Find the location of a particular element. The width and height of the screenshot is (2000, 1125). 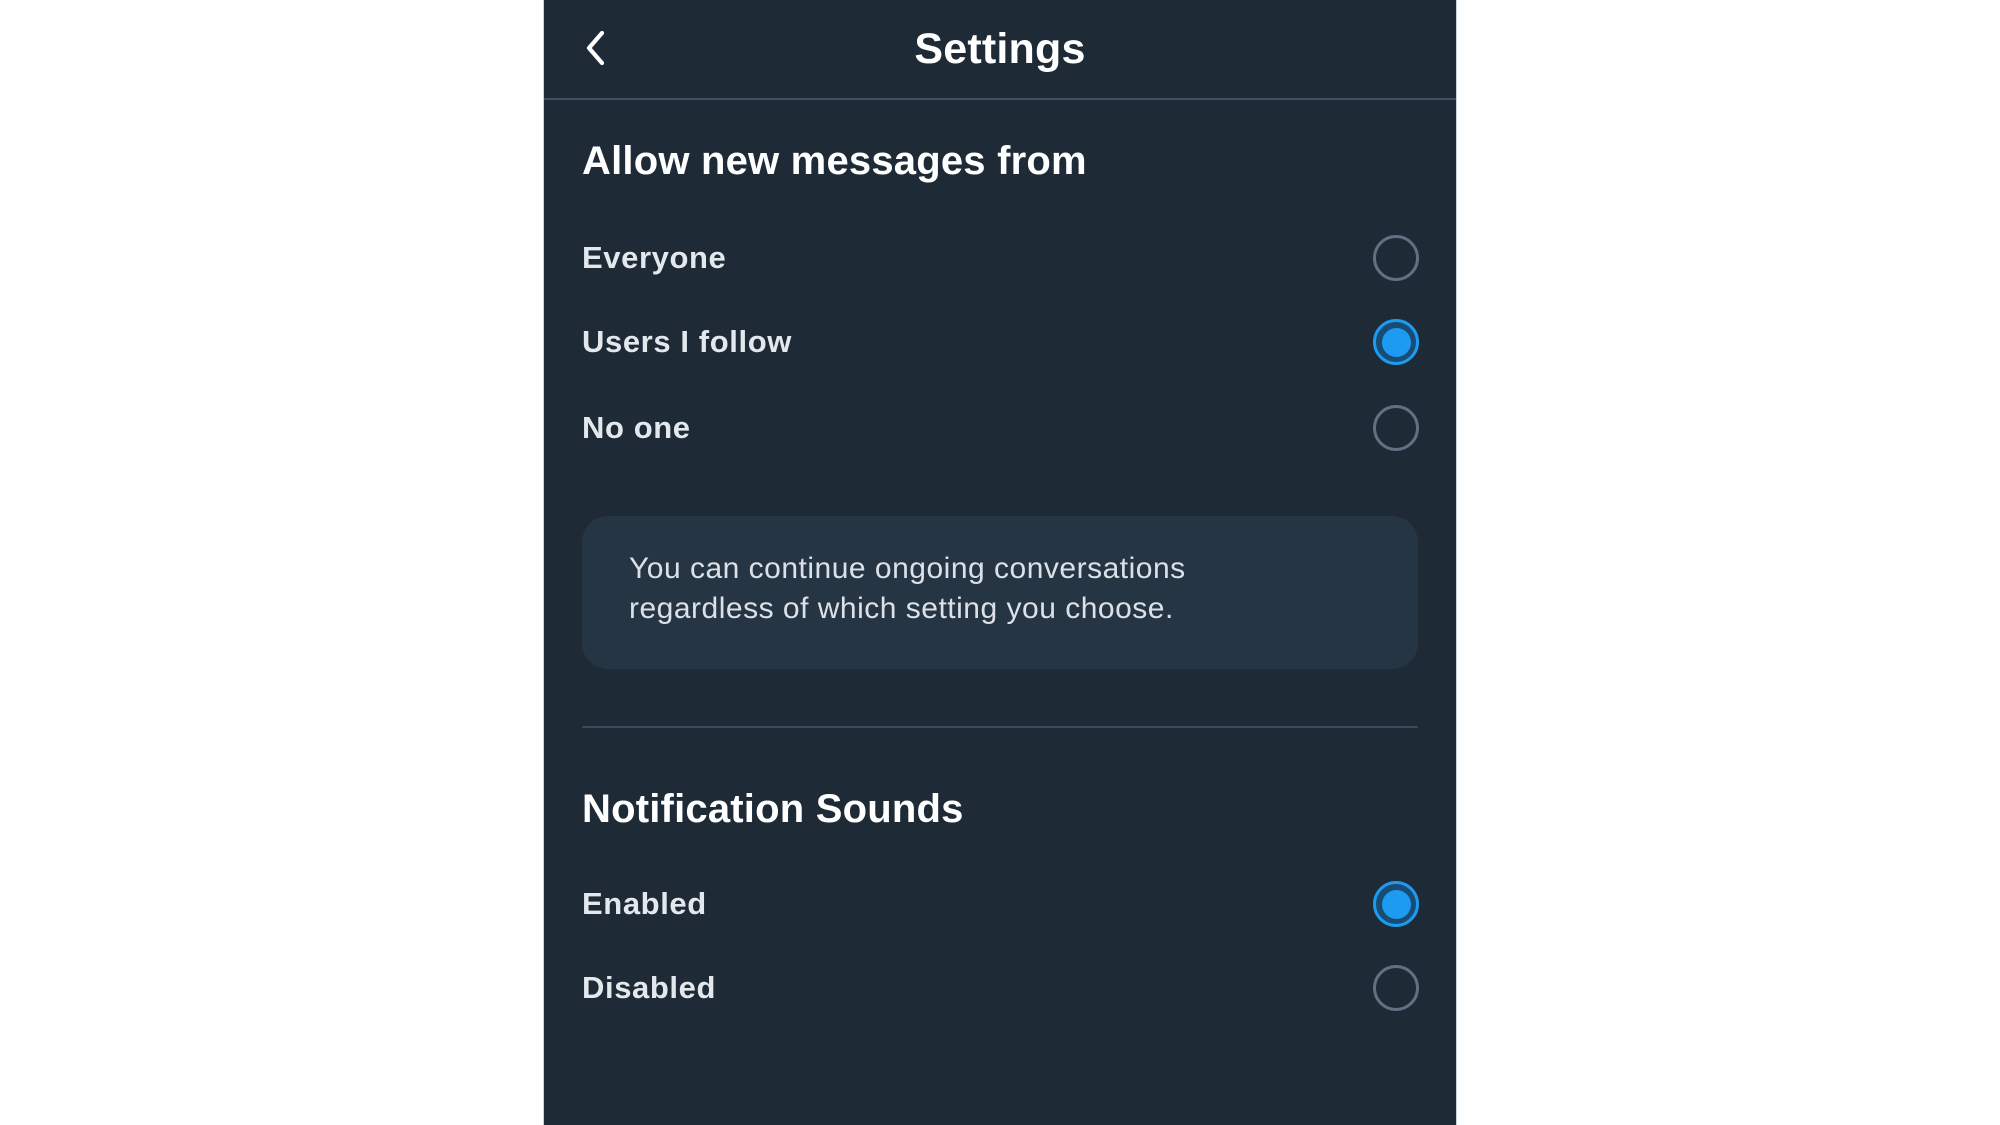

option-users-i-follow: Users I follow is located at coordinates (1000, 342).